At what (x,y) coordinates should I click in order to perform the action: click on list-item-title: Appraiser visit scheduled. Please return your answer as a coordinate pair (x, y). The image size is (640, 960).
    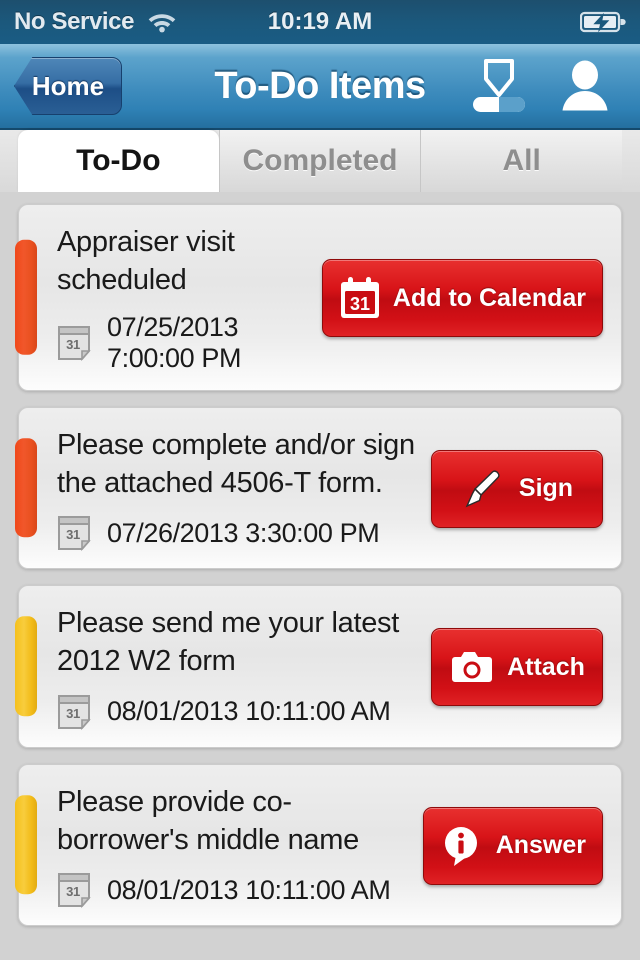
    Looking at the image, I should click on (146, 261).